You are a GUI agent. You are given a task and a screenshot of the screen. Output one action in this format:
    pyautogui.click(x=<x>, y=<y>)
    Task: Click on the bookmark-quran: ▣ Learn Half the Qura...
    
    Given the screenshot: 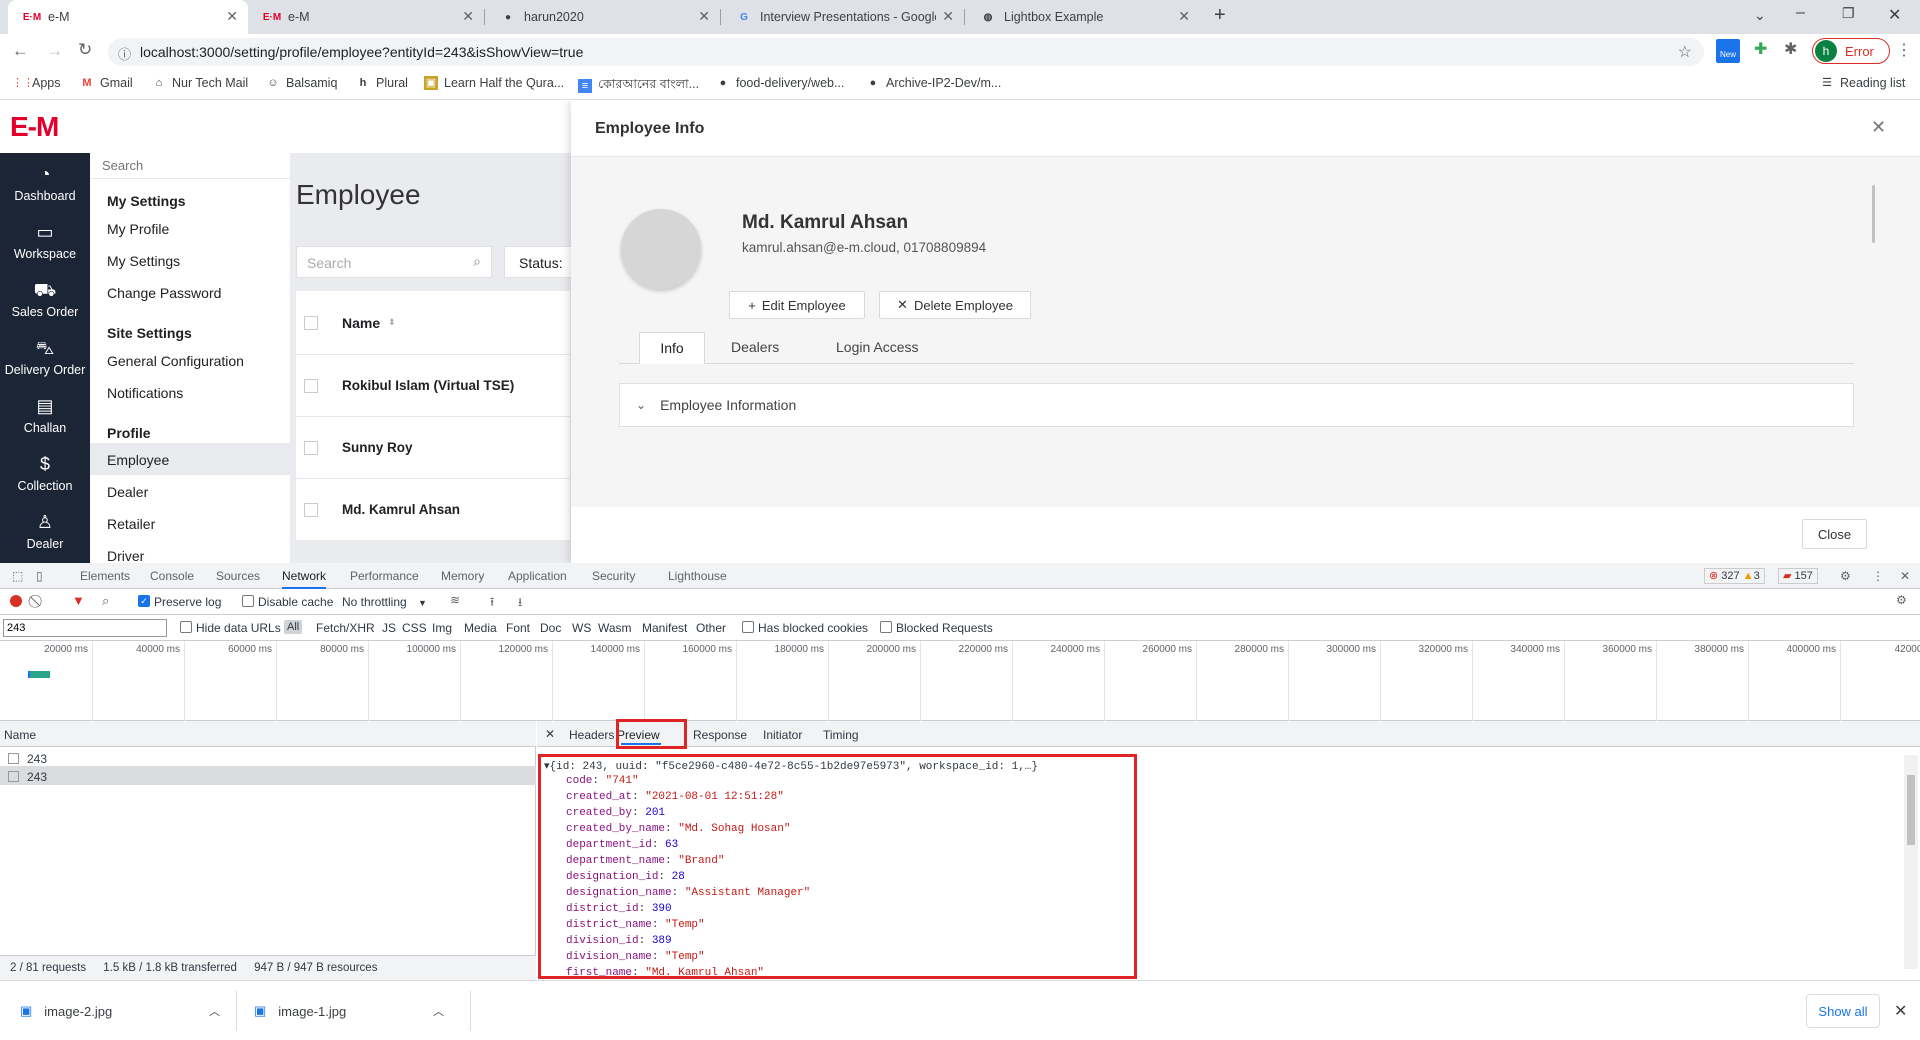 What is the action you would take?
    pyautogui.click(x=494, y=83)
    